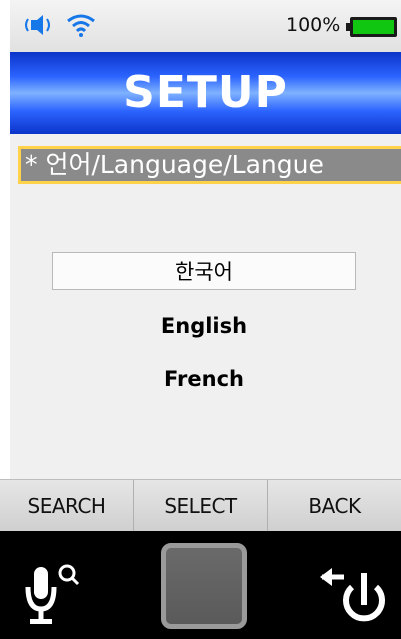  Describe the element at coordinates (204, 326) in the screenshot. I see `language-option-english: English` at that location.